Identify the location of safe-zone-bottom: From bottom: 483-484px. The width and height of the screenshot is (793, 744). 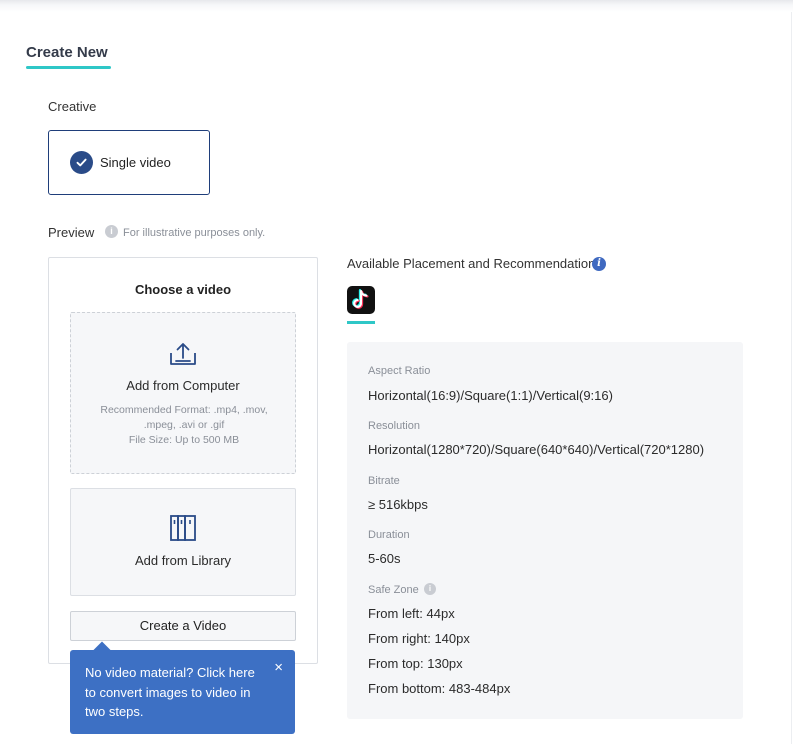
(439, 688).